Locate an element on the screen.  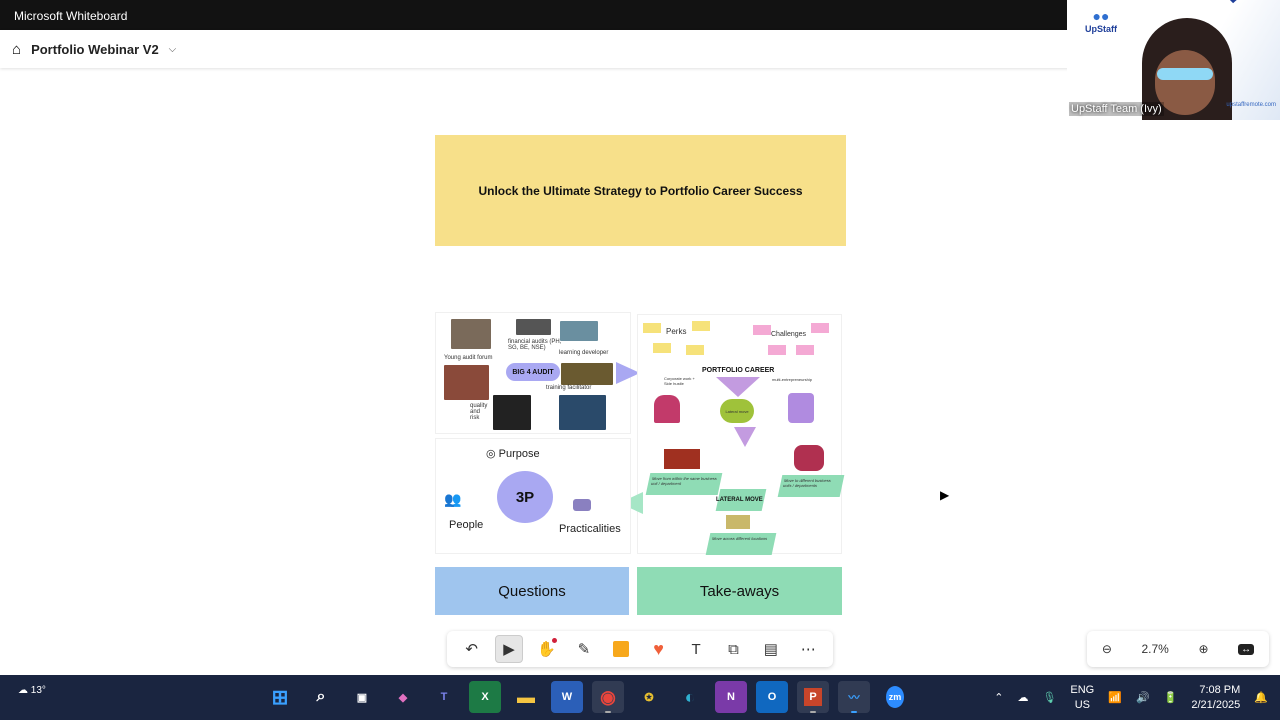
wifi-icon: 📶 is located at coordinates (1115, 697).